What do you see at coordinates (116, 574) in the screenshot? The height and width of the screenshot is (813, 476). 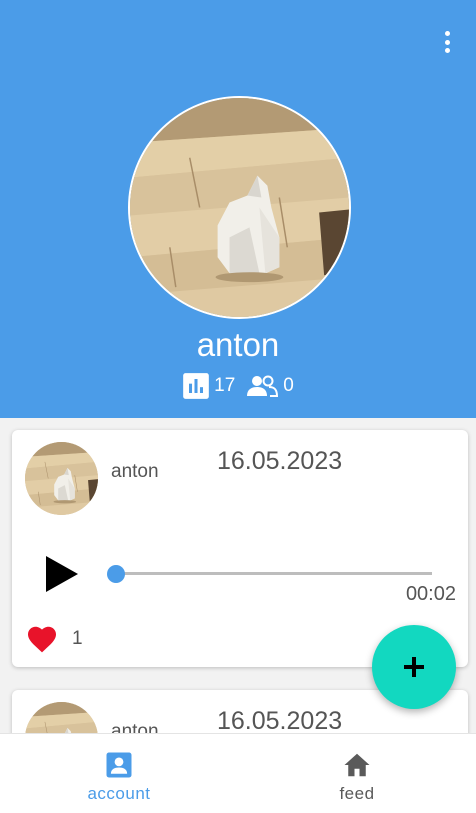 I see `audio-progress-thumb` at bounding box center [116, 574].